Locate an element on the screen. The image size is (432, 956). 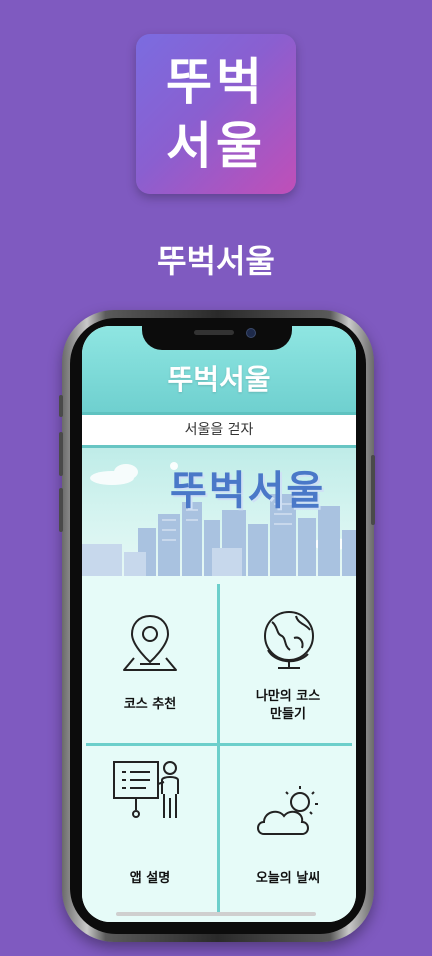
globe-icon is located at coordinates (289, 640).